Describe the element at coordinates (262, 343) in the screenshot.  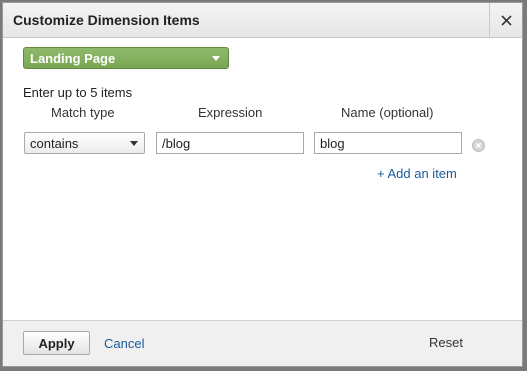
I see `dialog-footer: Apply Cancel Reset` at that location.